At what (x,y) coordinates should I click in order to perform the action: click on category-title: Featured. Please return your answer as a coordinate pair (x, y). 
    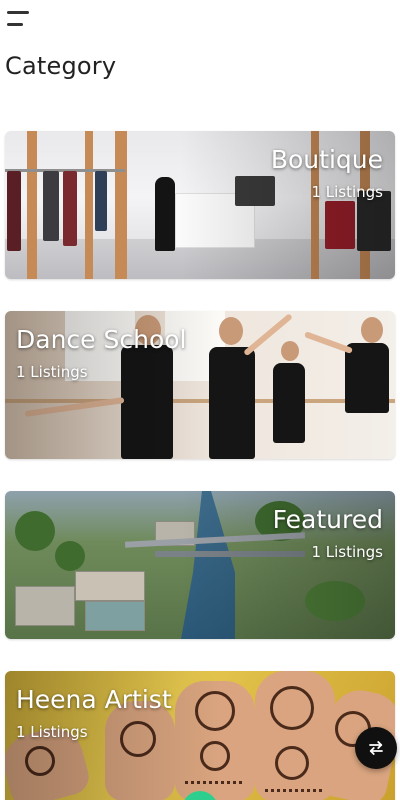
    Looking at the image, I should click on (327, 519).